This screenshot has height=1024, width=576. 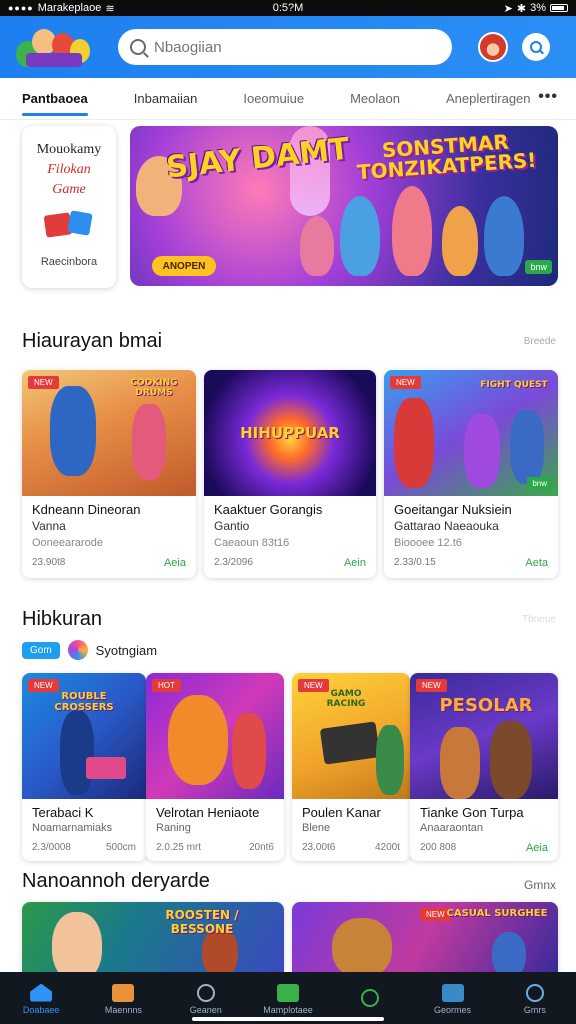 What do you see at coordinates (355, 563) in the screenshot?
I see `get-label: Aein` at bounding box center [355, 563].